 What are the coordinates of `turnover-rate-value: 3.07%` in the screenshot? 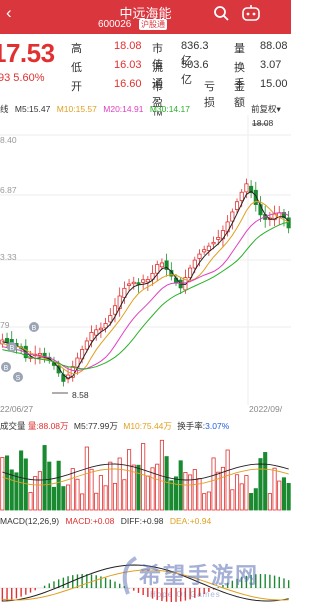 It's located at (217, 426).